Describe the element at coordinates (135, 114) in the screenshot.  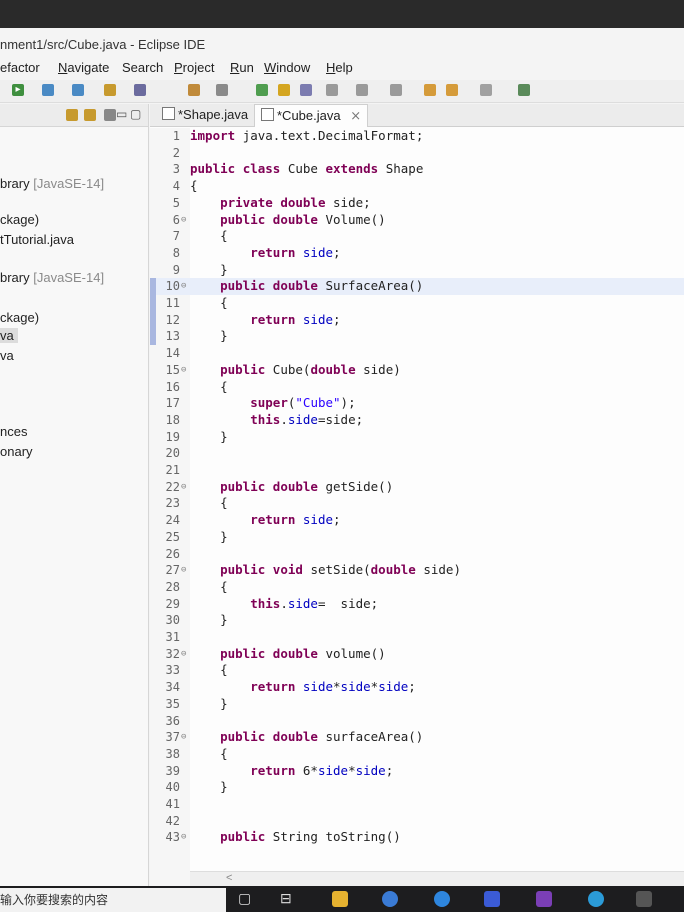
I see `maximize-icon: ▢` at that location.